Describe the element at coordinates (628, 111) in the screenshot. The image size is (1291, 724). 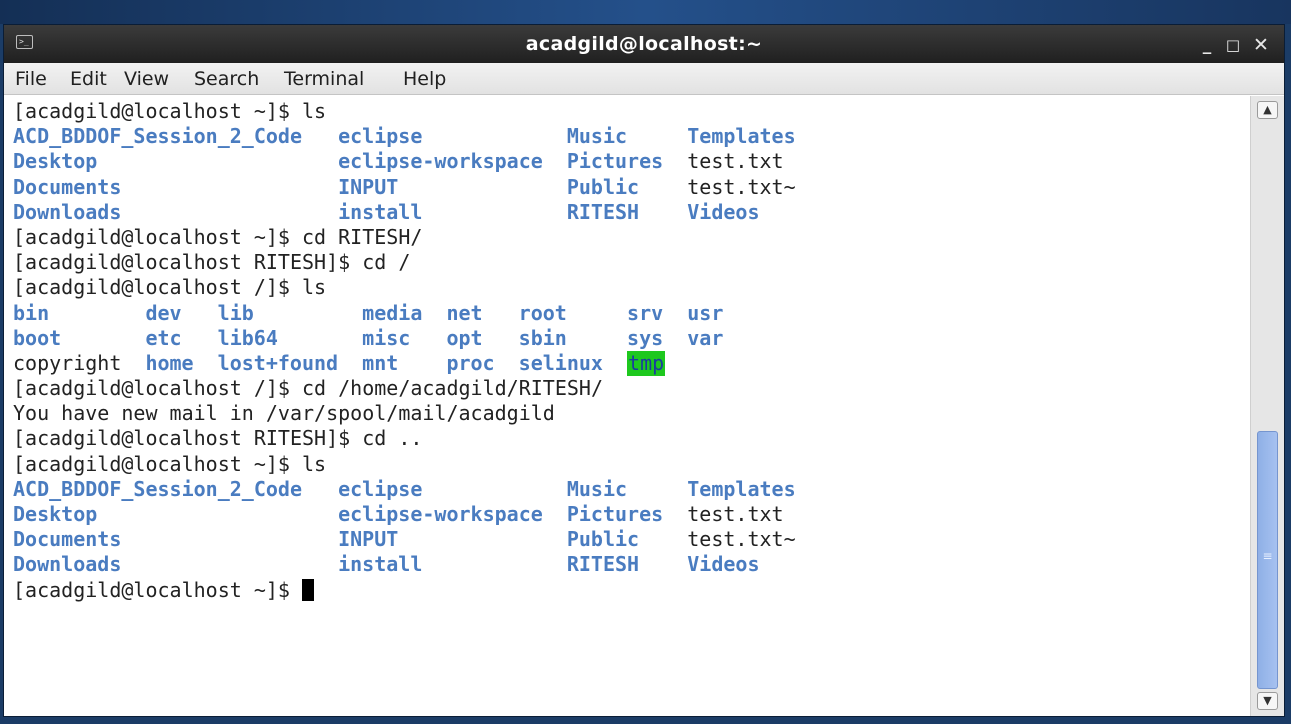
I see `terminal-line: [acadgild@localhost ~]$ ls` at that location.